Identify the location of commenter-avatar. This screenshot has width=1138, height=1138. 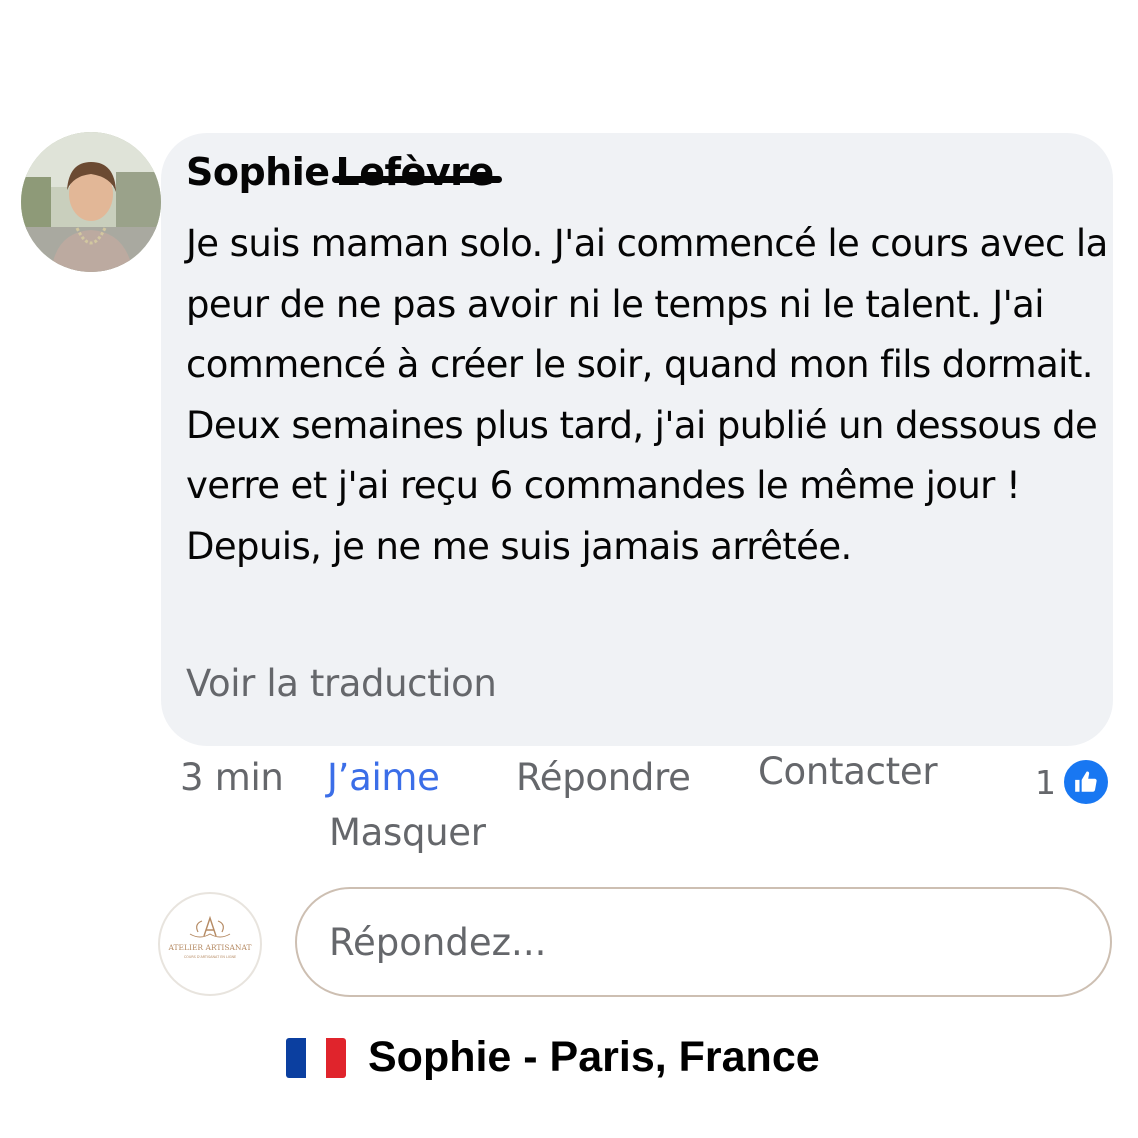
(91, 202).